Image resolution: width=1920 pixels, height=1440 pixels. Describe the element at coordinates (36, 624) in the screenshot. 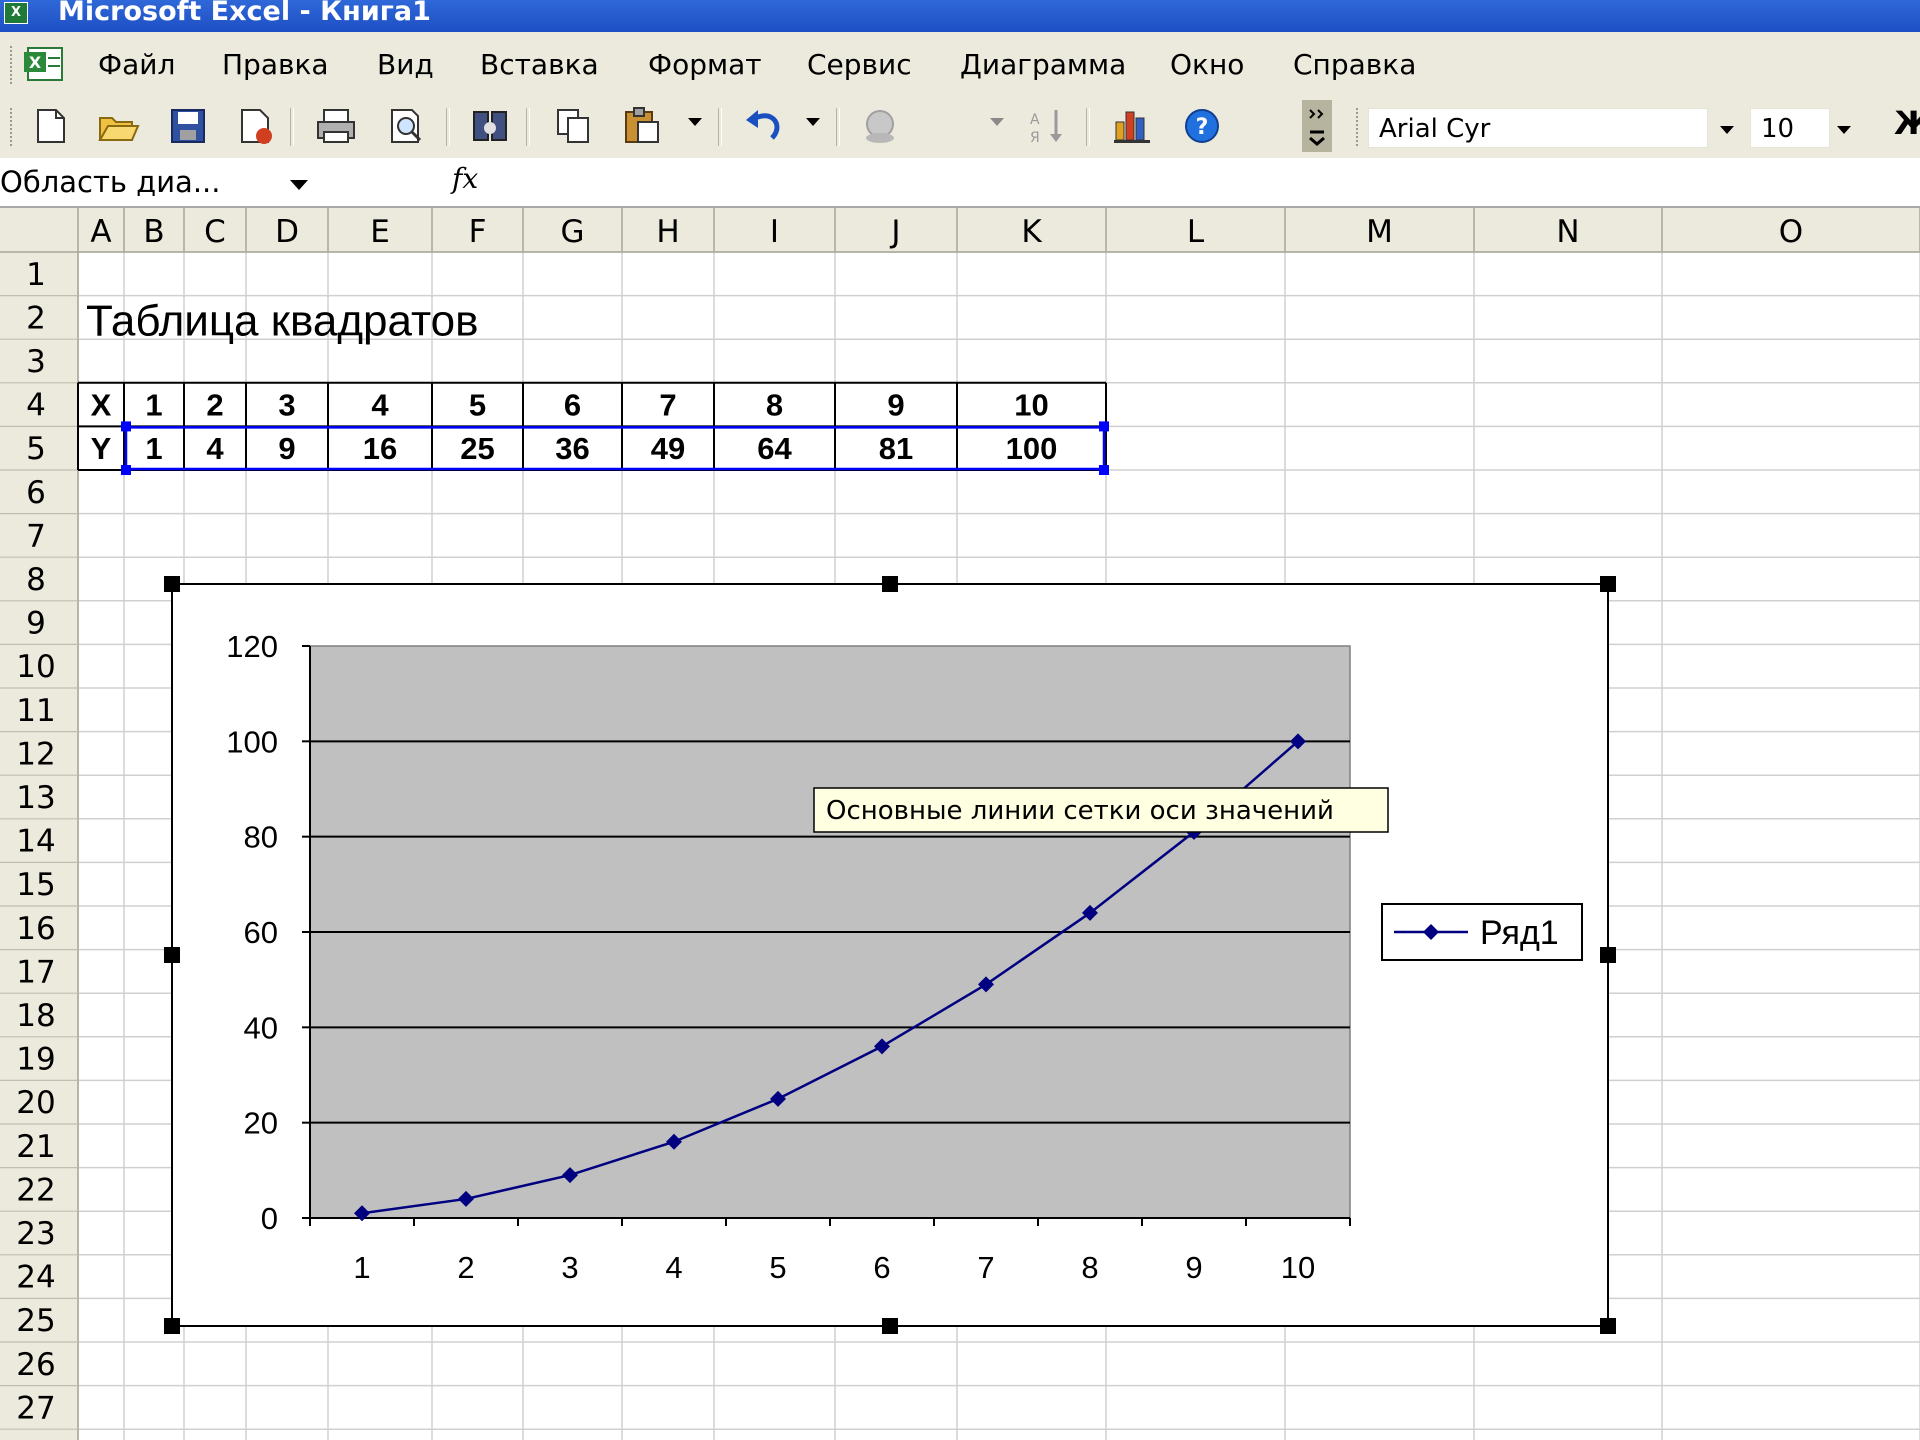

I see `row-header-9: 9` at that location.